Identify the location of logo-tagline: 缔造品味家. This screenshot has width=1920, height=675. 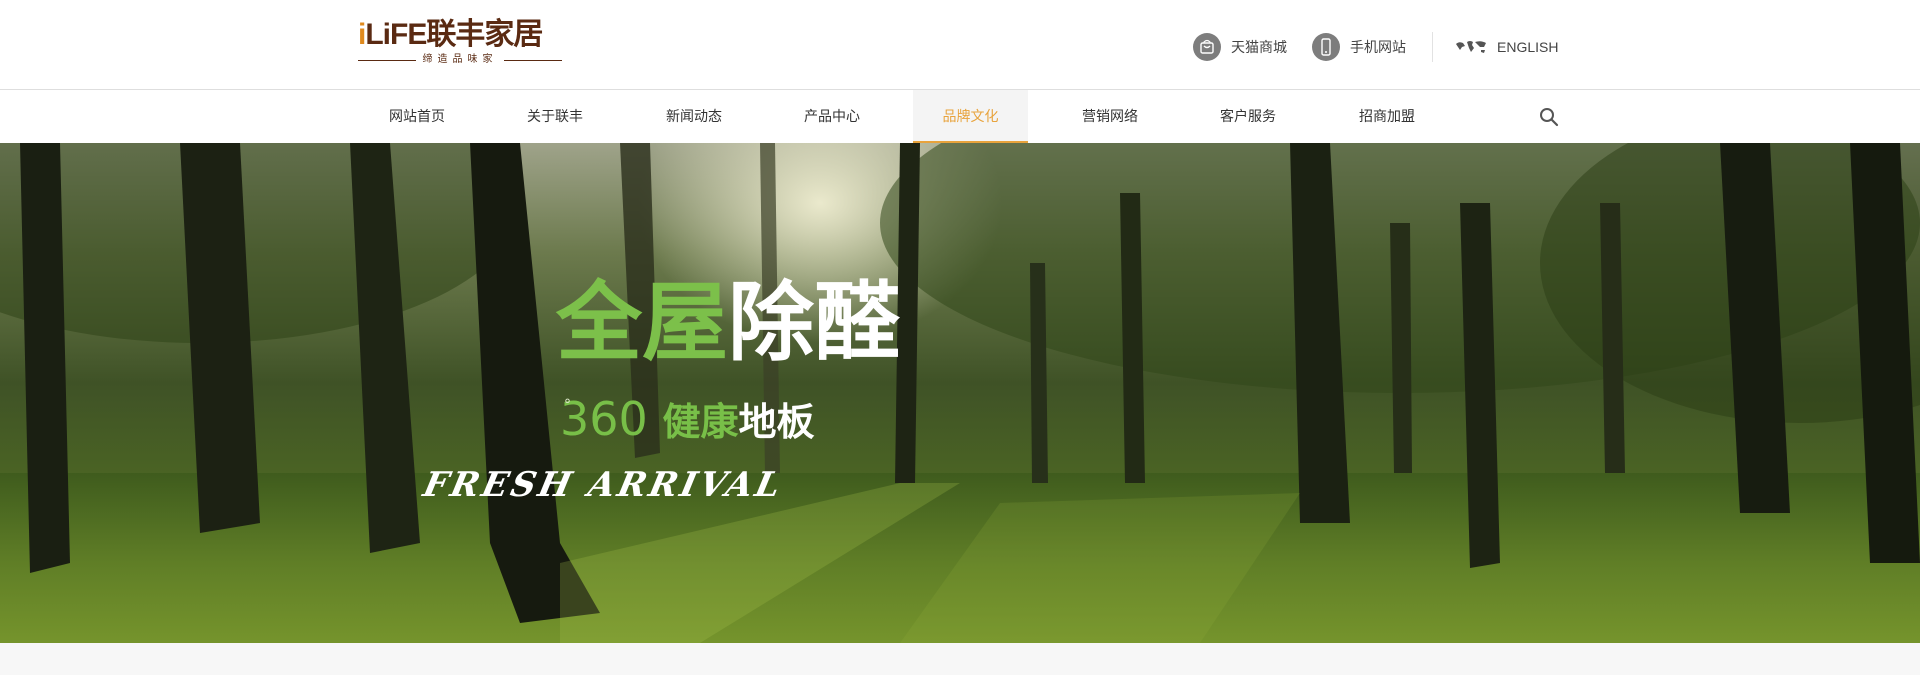
(460, 59).